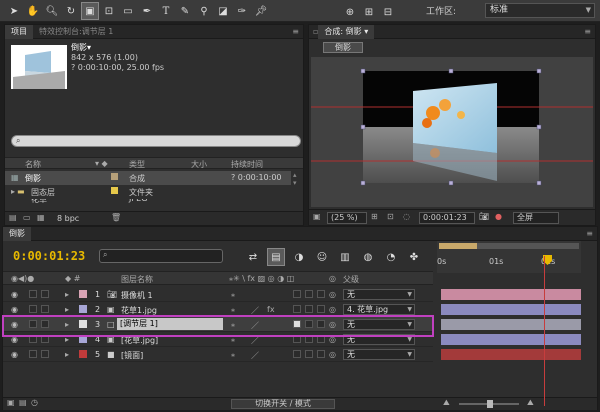 The height and width of the screenshot is (412, 600). I want to click on mask-toggle-icon: ◌, so click(406, 216).